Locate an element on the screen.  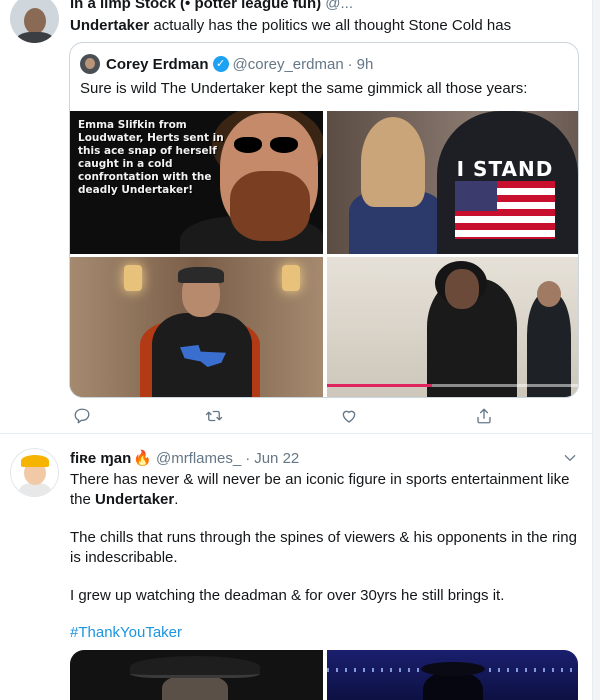
scrollbar is located at coordinates (596, 350).